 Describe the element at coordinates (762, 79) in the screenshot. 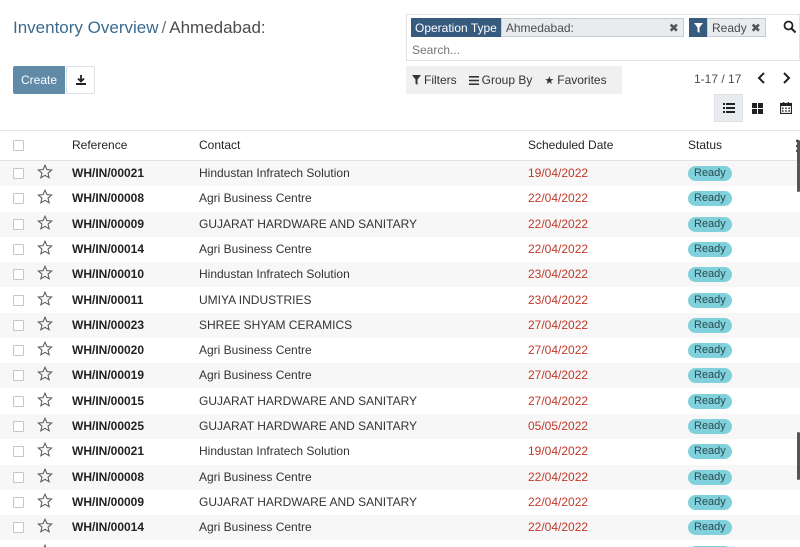

I see `chevron-left-icon` at that location.